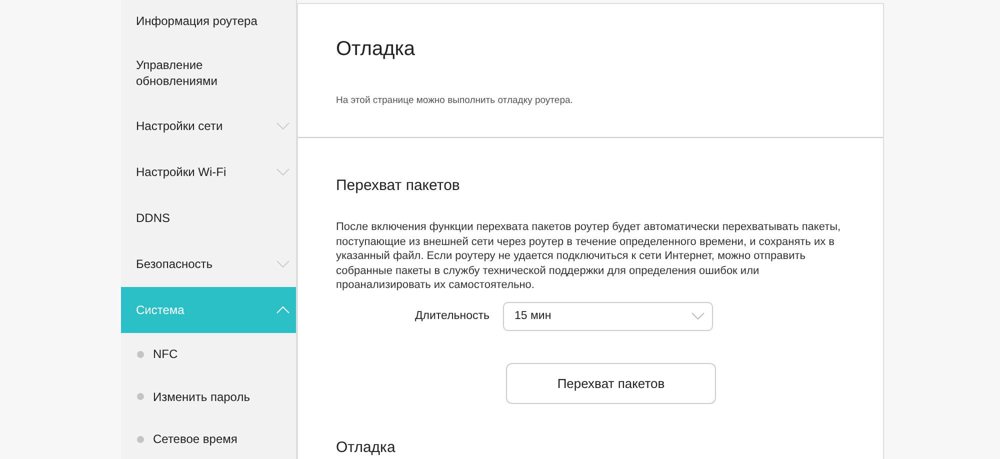 This screenshot has width=1000, height=459. What do you see at coordinates (208, 126) in the screenshot?
I see `sidebar-item: Настройки сети` at bounding box center [208, 126].